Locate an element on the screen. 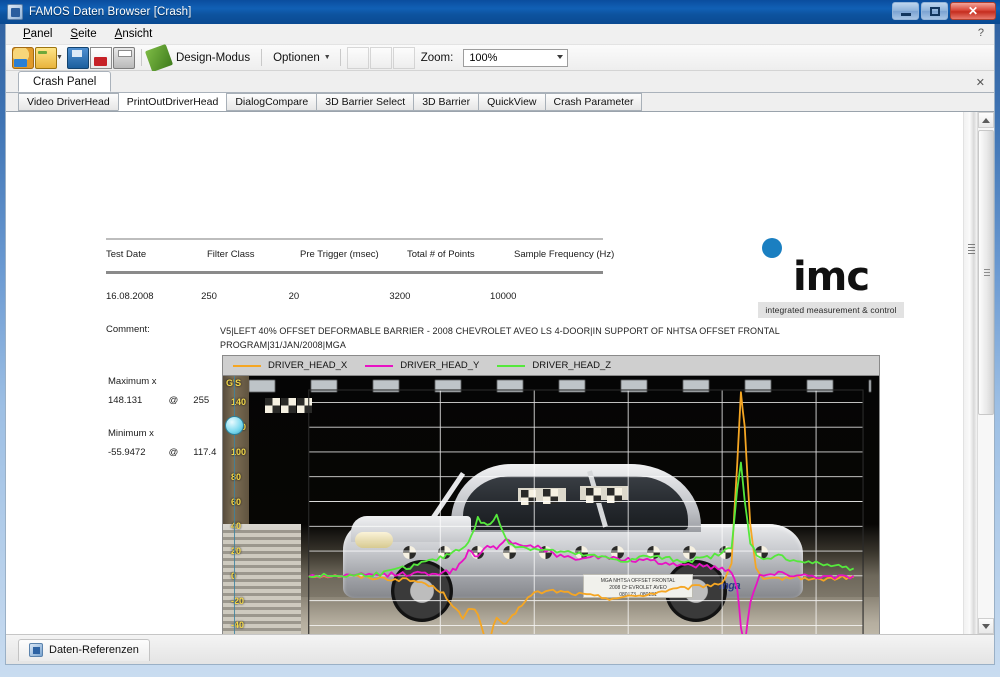 This screenshot has width=1000, height=677. legend-item-driver-head-z: DRIVER_HEAD_Z is located at coordinates (554, 365).